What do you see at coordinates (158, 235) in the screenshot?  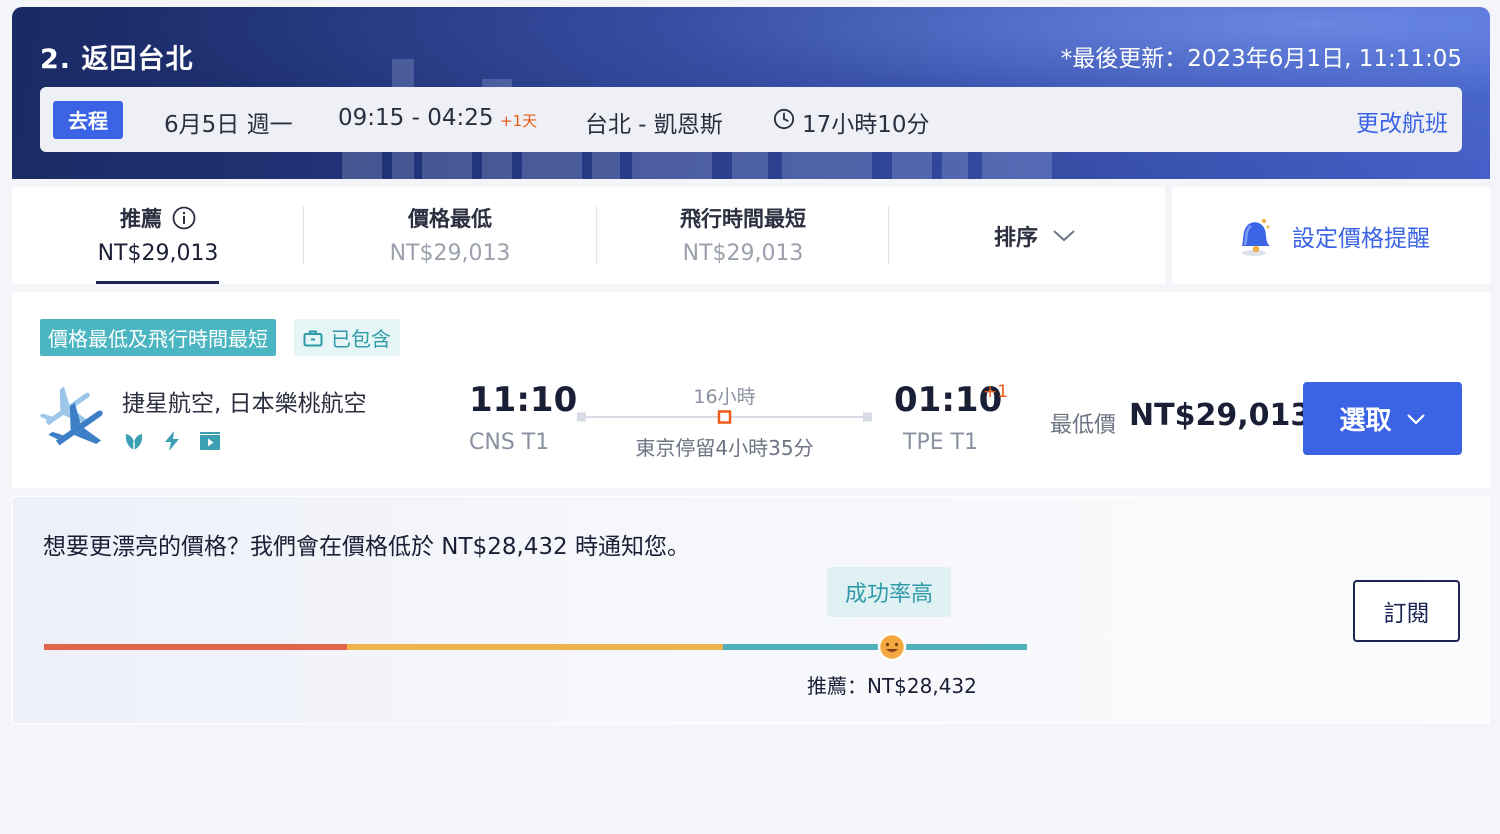 I see `tab-recommended: 推薦 NT$29,013` at bounding box center [158, 235].